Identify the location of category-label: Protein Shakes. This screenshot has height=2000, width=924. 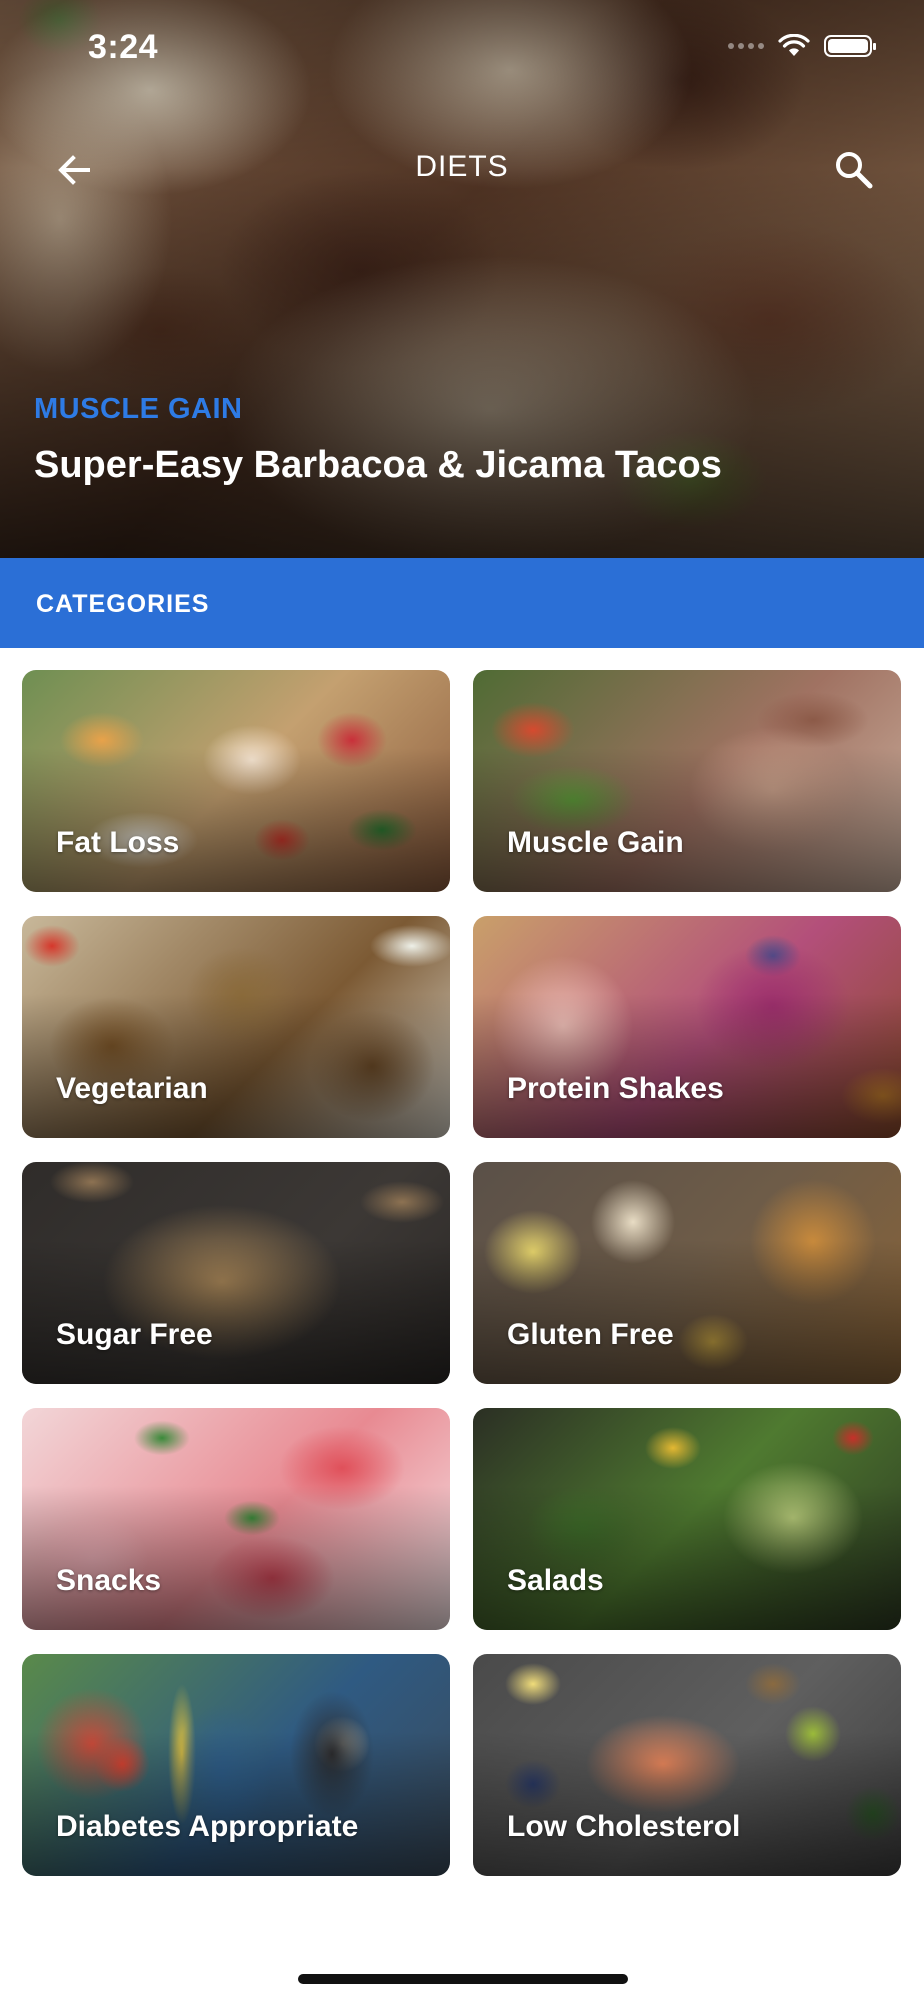
(615, 1088).